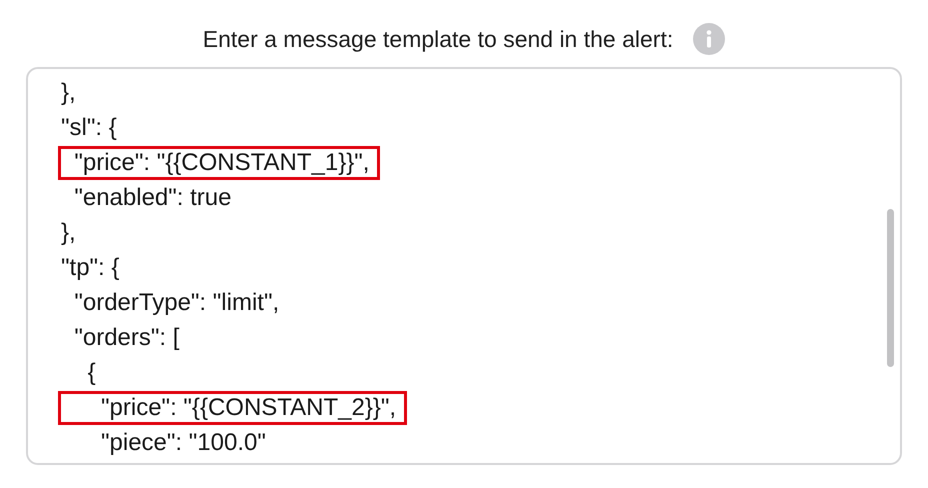  What do you see at coordinates (90, 267) in the screenshot?
I see `template-line: "tp": {` at bounding box center [90, 267].